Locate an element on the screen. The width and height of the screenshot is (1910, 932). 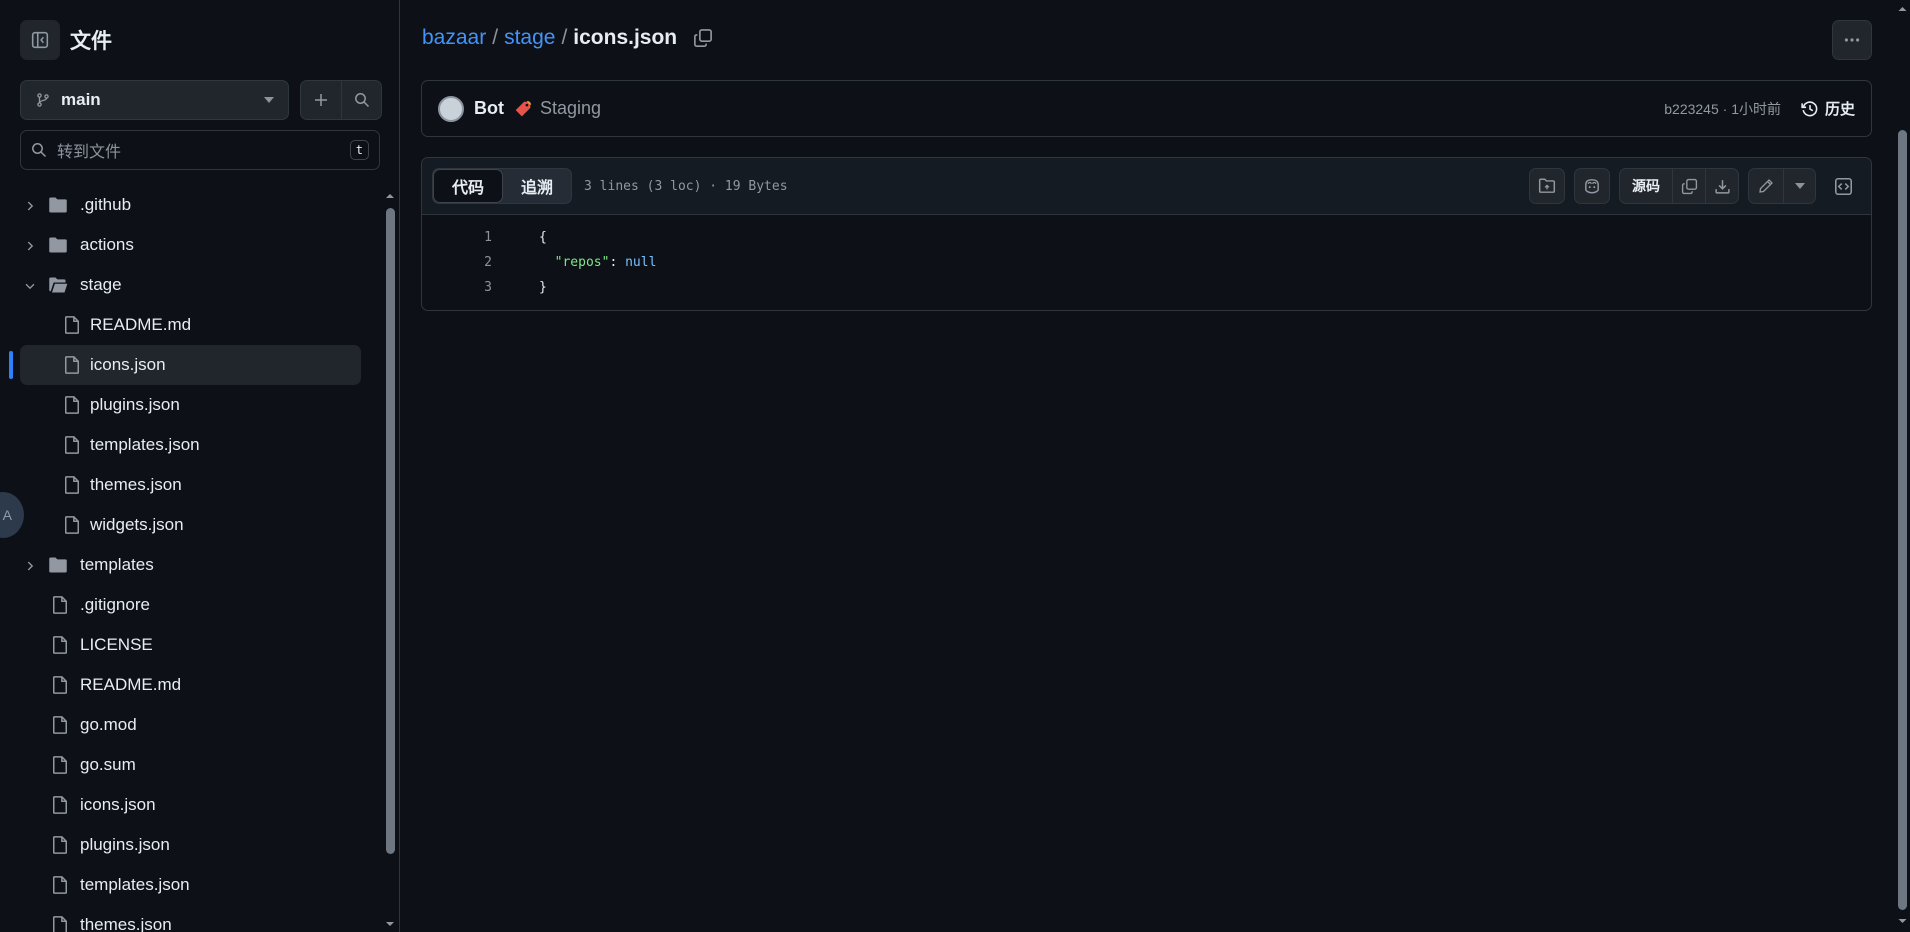
tag-emoji-icon is located at coordinates (523, 109).